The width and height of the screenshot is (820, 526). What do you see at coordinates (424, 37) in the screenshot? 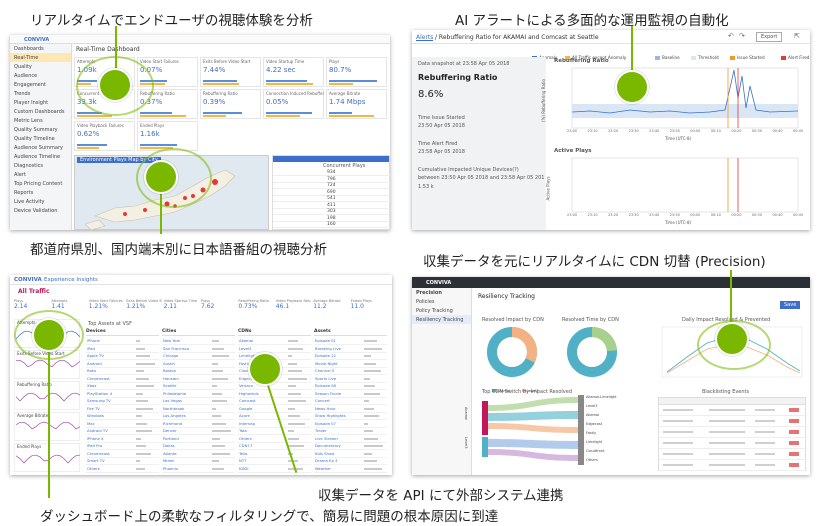
I see `breadcrumb-alerts-link: Alerts` at bounding box center [424, 37].